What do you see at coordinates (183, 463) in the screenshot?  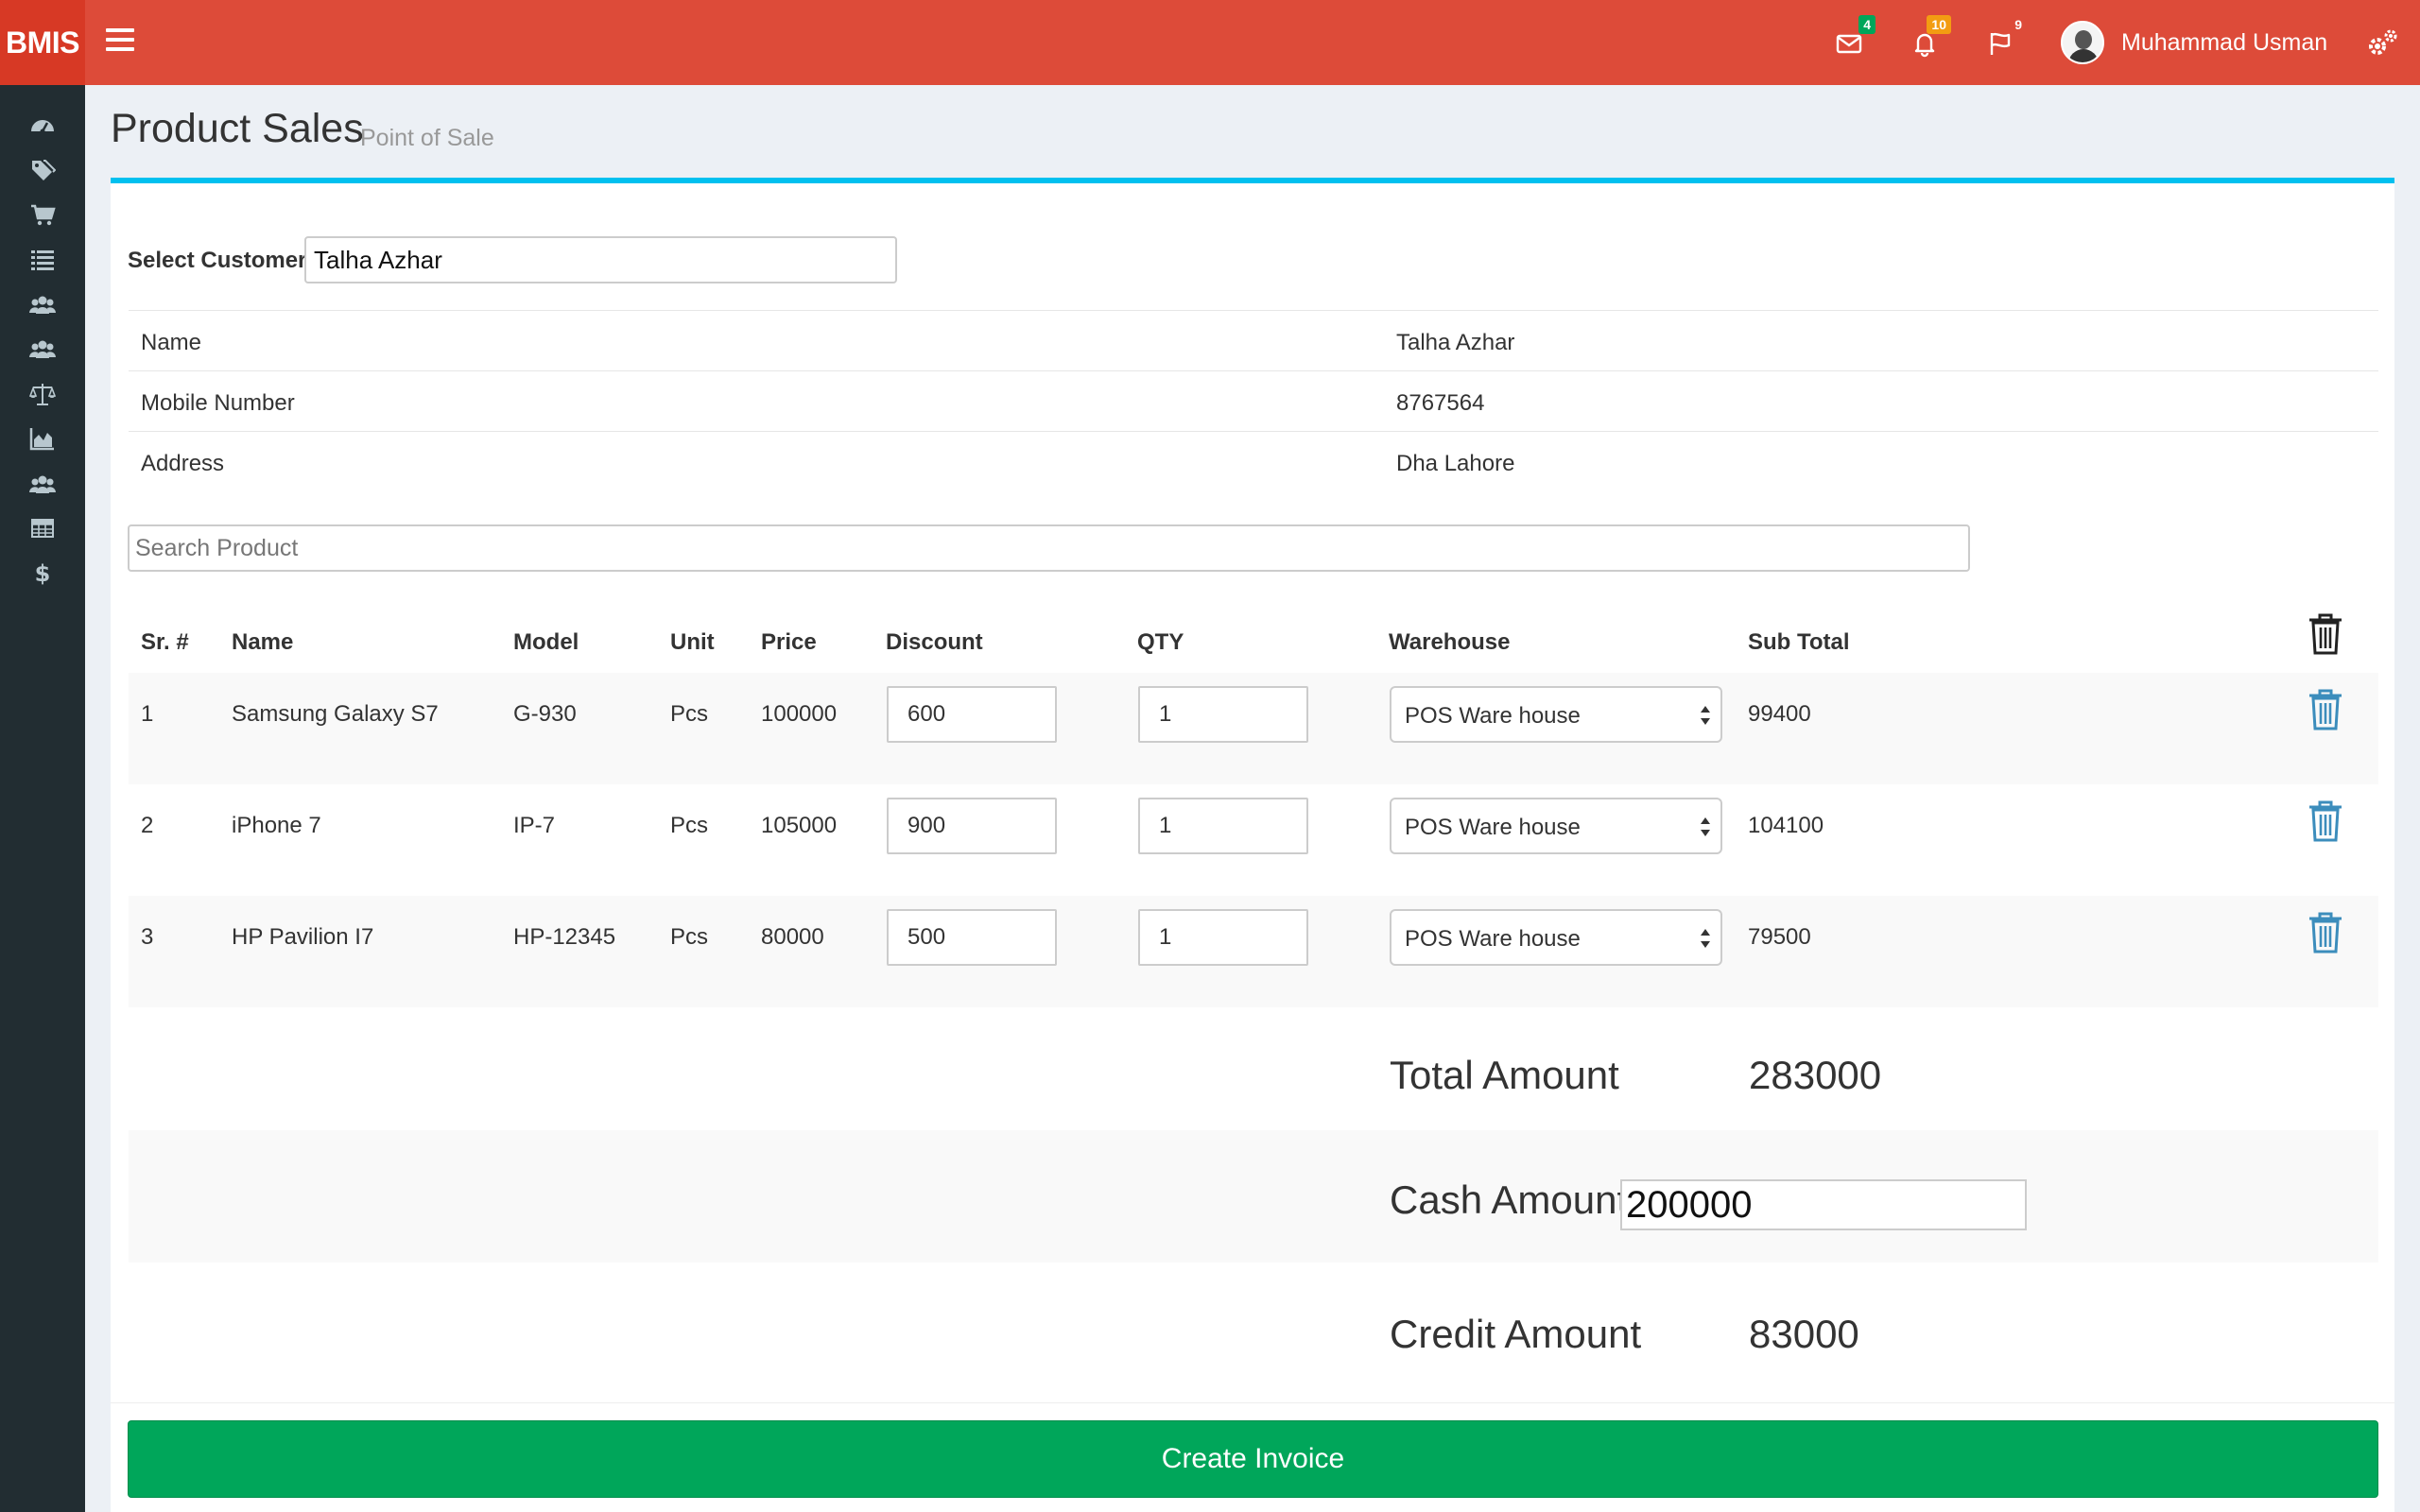 I see `detail-key: Address` at bounding box center [183, 463].